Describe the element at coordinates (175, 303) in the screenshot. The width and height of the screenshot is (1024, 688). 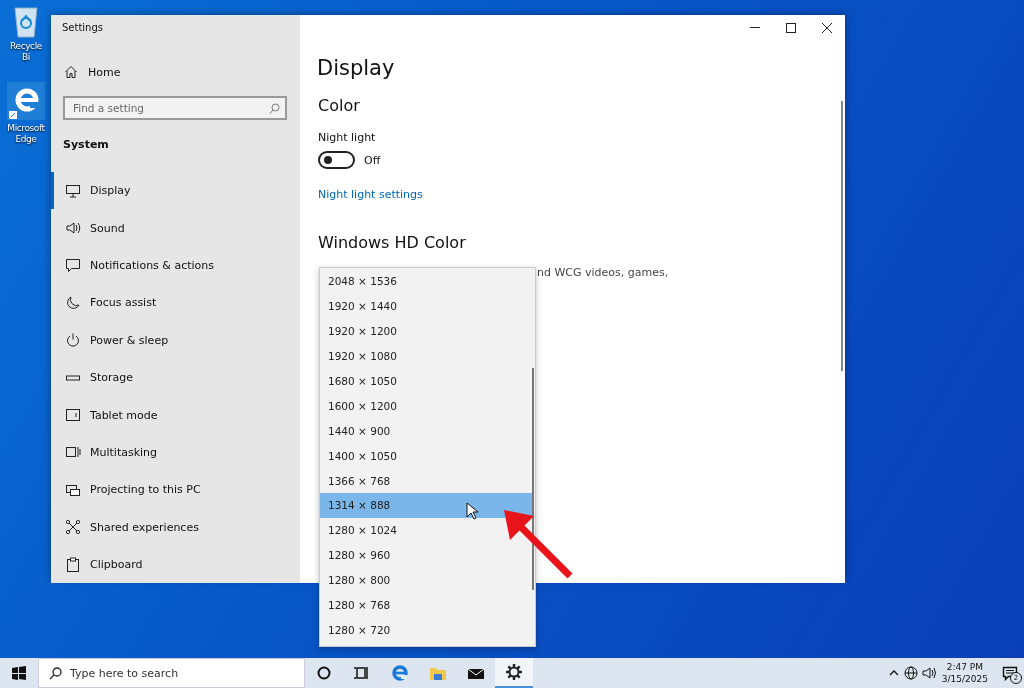
I see `sidebar-item: Focus assist` at that location.